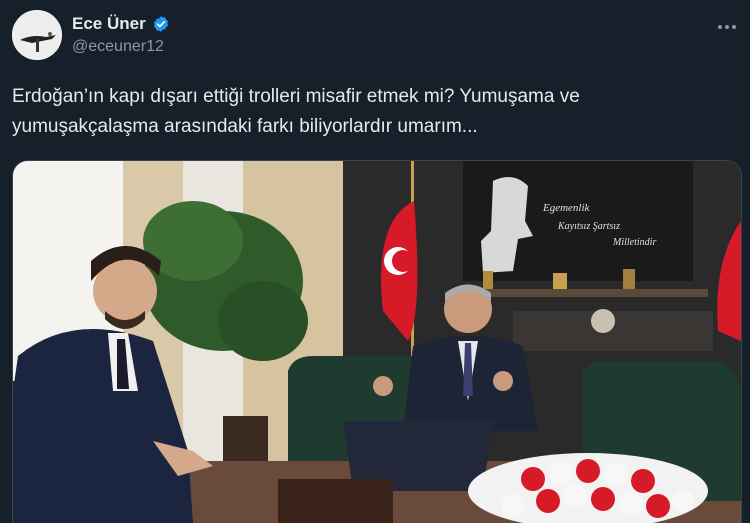  I want to click on verified-badge-icon, so click(160, 24).